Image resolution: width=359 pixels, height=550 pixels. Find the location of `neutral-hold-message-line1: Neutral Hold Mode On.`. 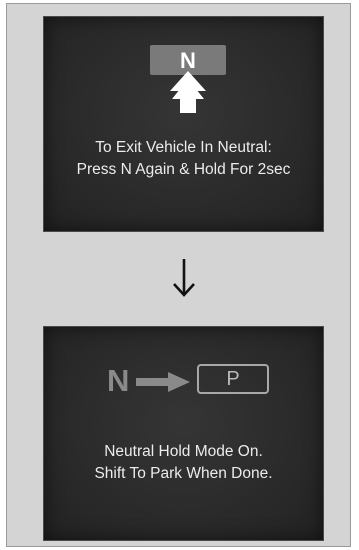

neutral-hold-message-line1: Neutral Hold Mode On. is located at coordinates (183, 451).